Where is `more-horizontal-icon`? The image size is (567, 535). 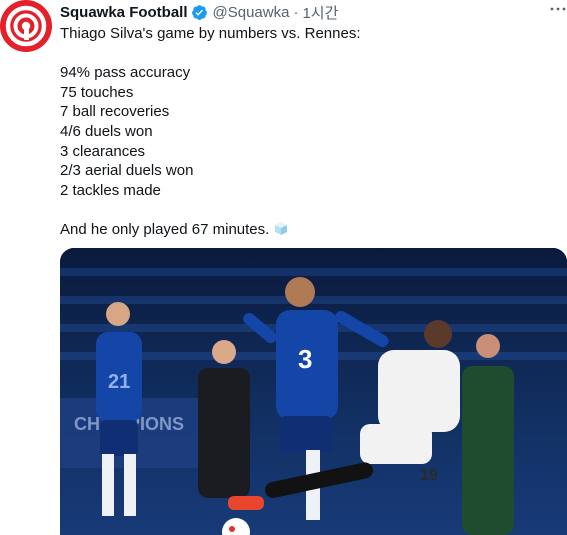
more-horizontal-icon is located at coordinates (558, 9).